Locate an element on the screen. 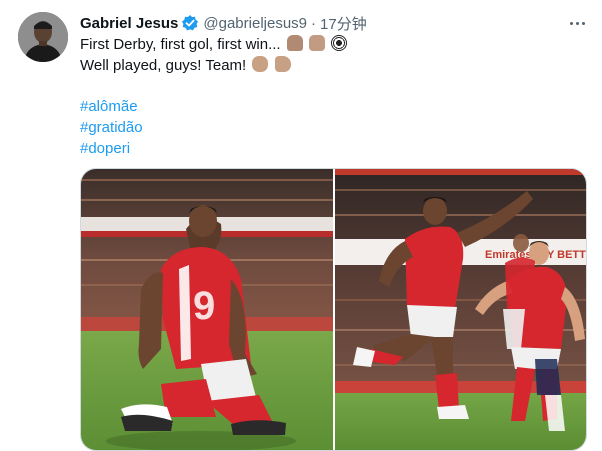  tweet-header: Gabriel Jesus @gabrieljesus9 · 17分钟 is located at coordinates (223, 23).